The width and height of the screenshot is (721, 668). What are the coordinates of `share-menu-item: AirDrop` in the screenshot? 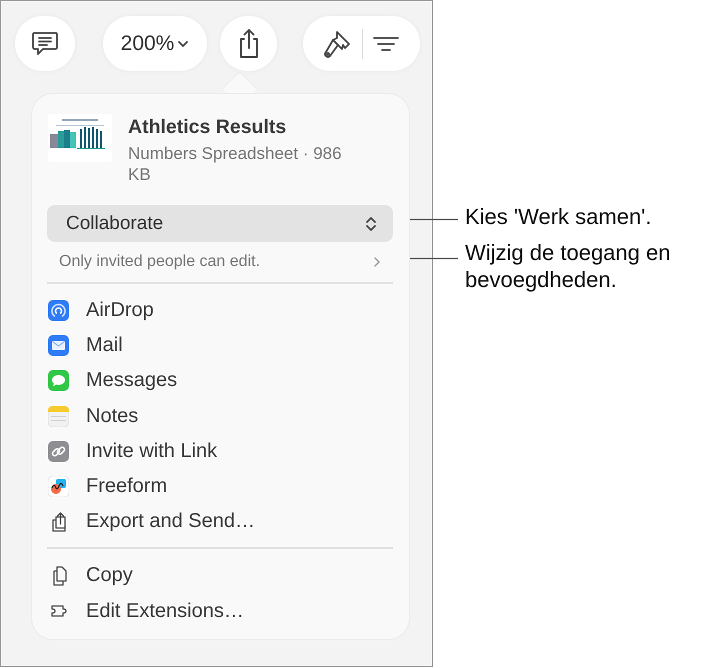 It's located at (220, 310).